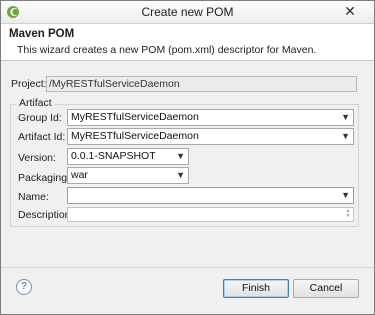 The image size is (375, 315). I want to click on help-icon: ?, so click(24, 287).